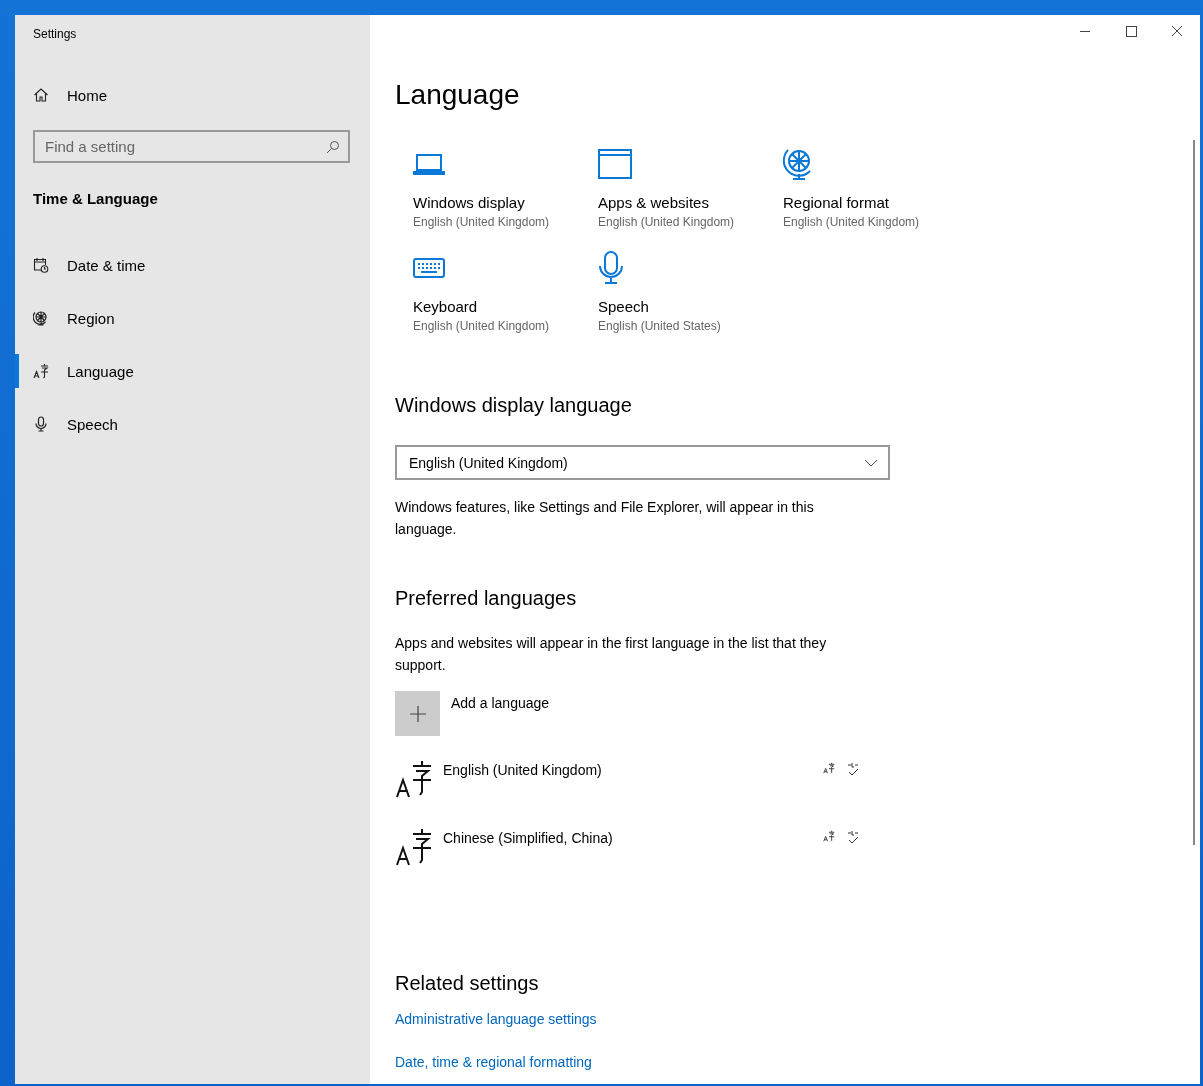 This screenshot has width=1203, height=1086. Describe the element at coordinates (192, 265) in the screenshot. I see `sidebar-item: Date & time` at that location.